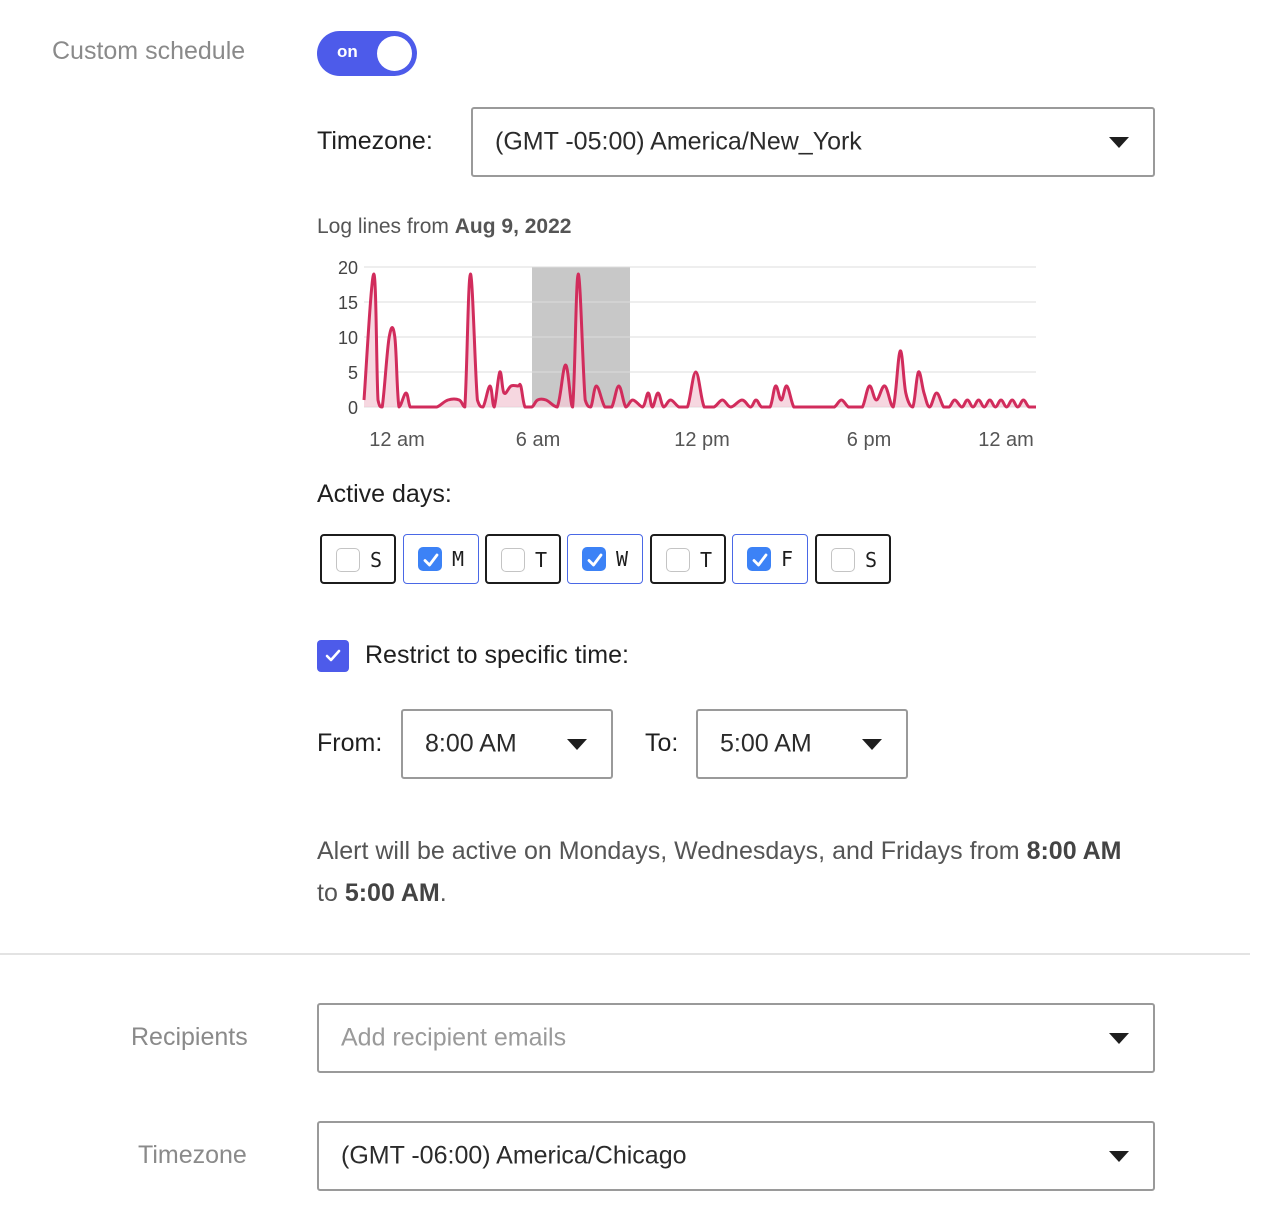 The width and height of the screenshot is (1278, 1230). What do you see at coordinates (471, 743) in the screenshot?
I see `from-time-value: 8:00 AM` at bounding box center [471, 743].